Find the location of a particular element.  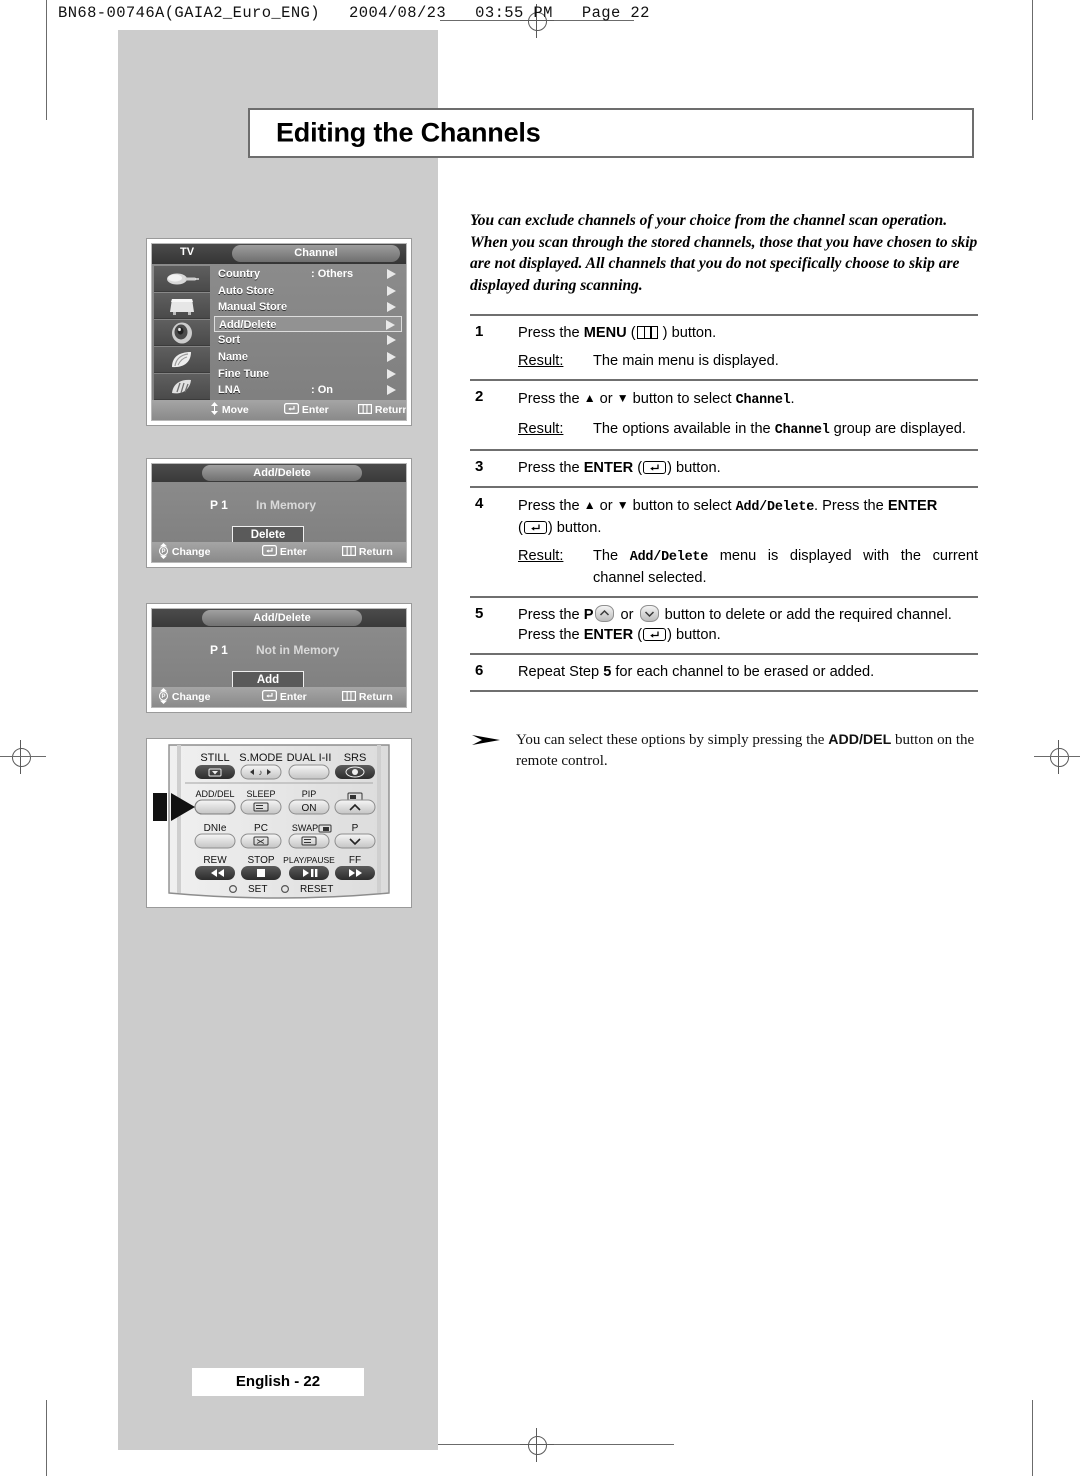

step-number: 5 is located at coordinates (479, 613).